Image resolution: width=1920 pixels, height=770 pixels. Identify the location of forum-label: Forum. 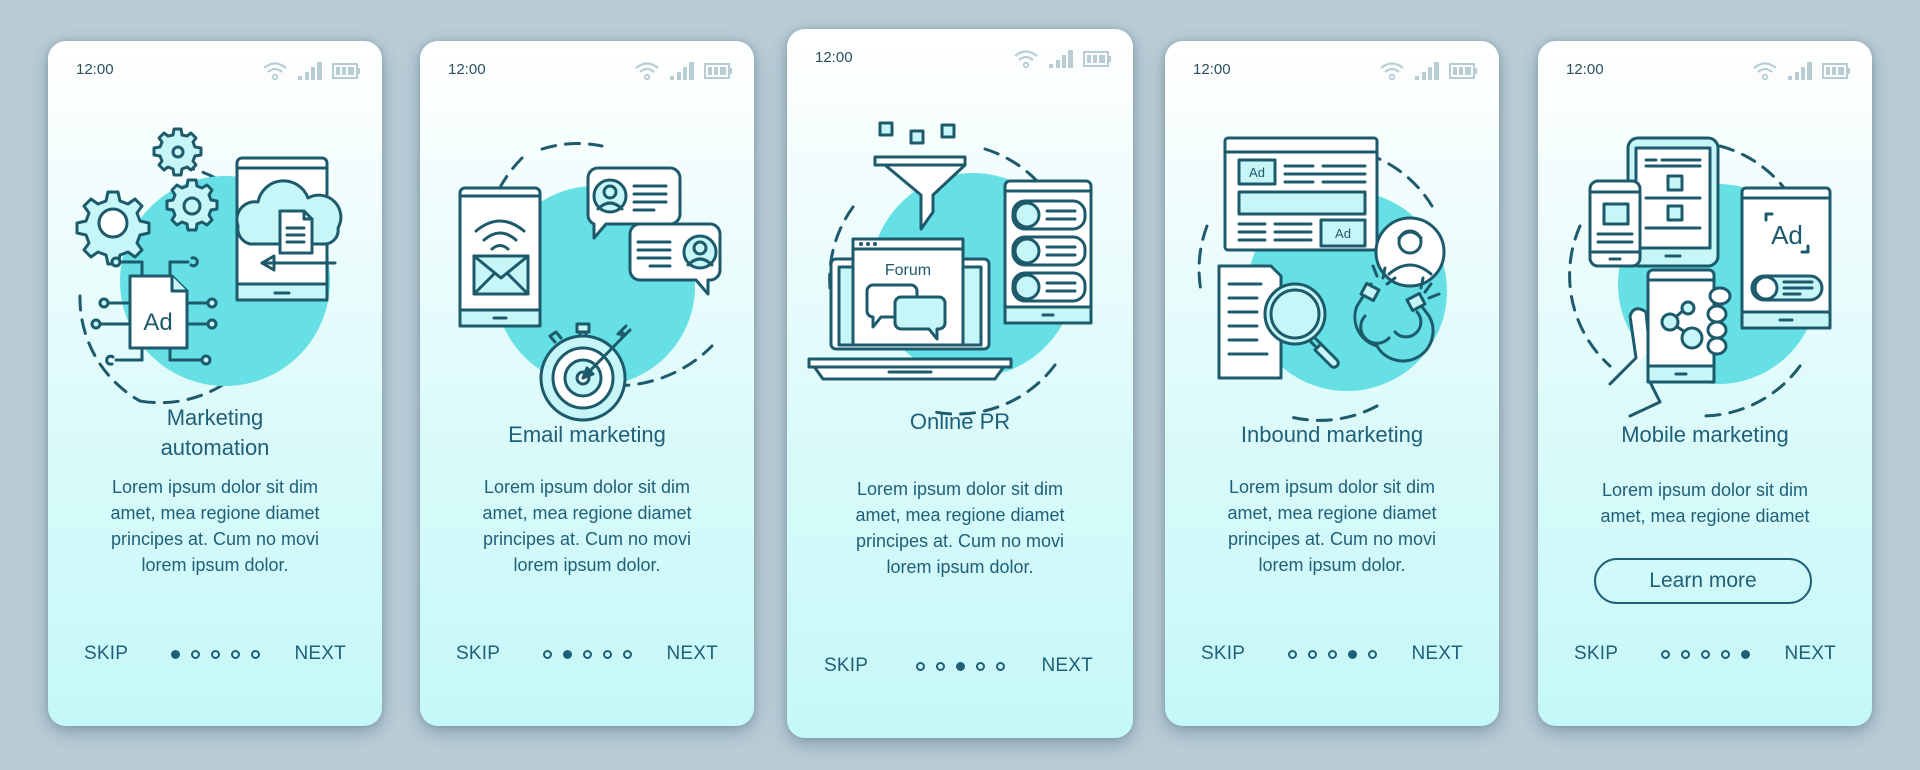
(908, 270).